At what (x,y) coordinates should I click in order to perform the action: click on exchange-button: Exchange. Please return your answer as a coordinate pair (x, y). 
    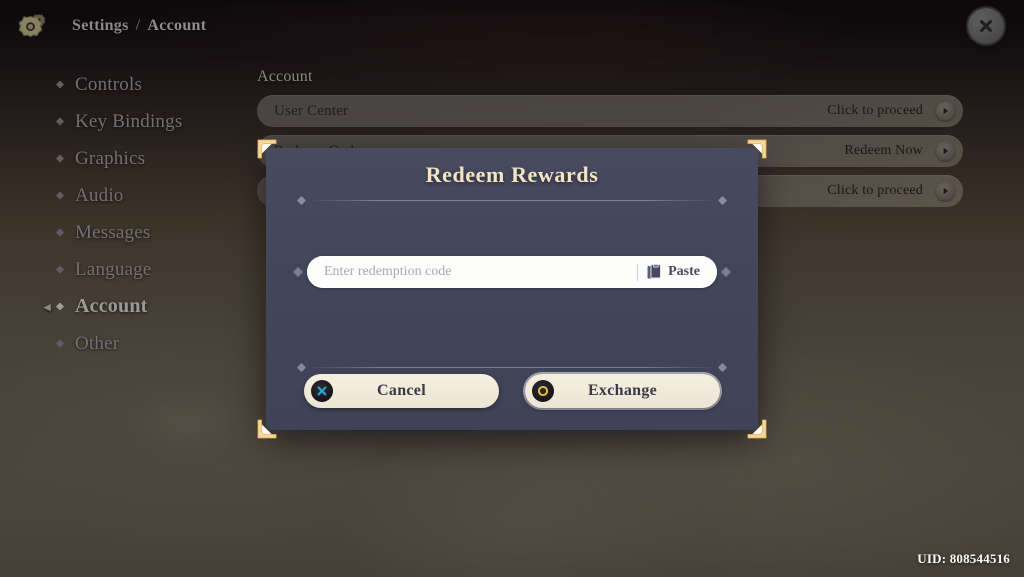
    Looking at the image, I should click on (622, 391).